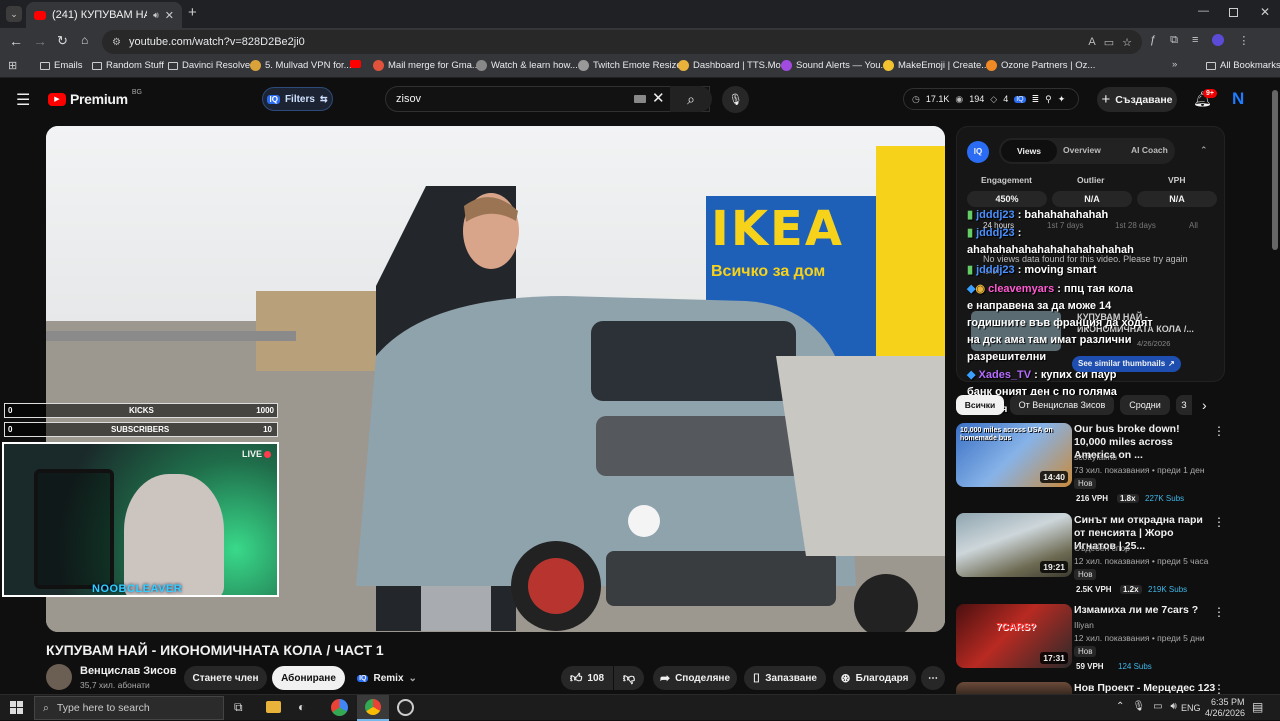 Image resolution: width=1280 pixels, height=721 pixels. I want to click on app-icon: ◐, so click(301, 707).